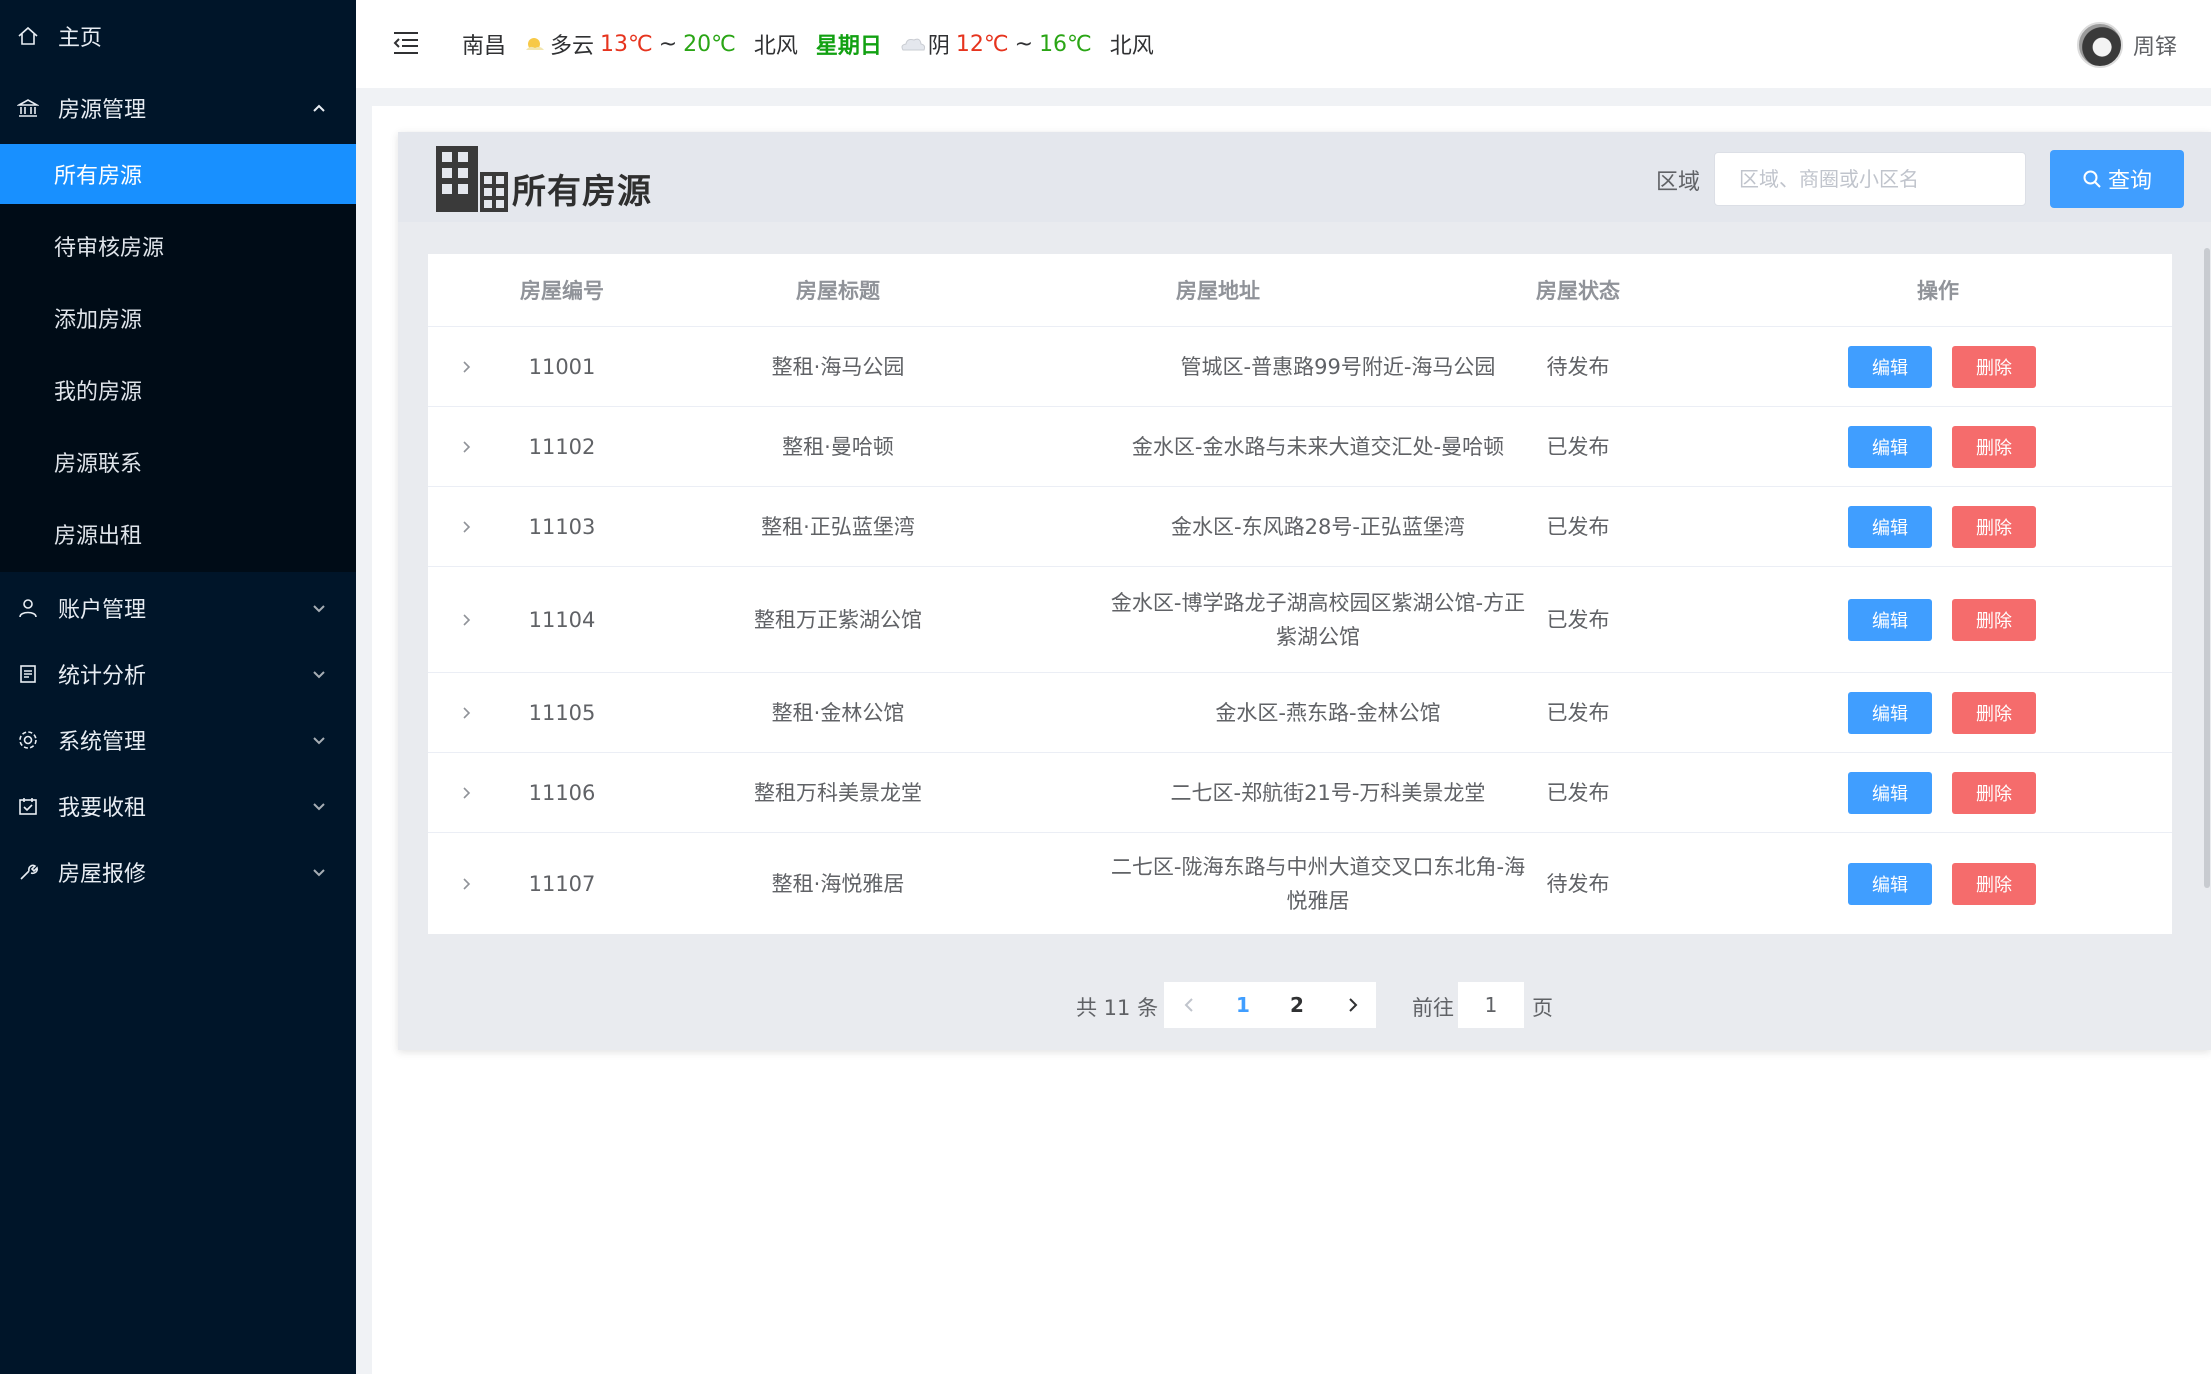 This screenshot has width=2211, height=1374. Describe the element at coordinates (1318, 446) in the screenshot. I see `cell-address: 金水区-金水路与未来大道交汇处-曼哈顿` at that location.